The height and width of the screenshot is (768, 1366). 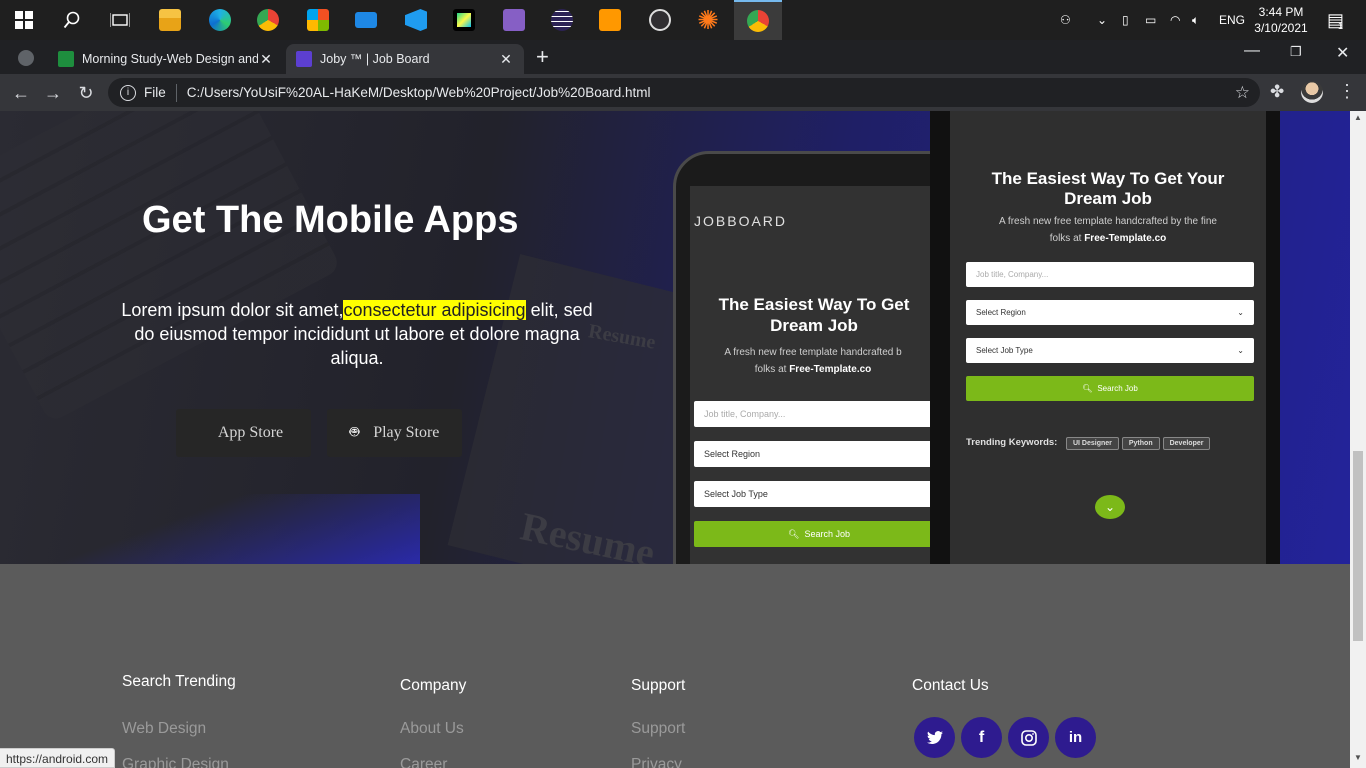 I want to click on wifi-icon: ◠, so click(x=1175, y=20).